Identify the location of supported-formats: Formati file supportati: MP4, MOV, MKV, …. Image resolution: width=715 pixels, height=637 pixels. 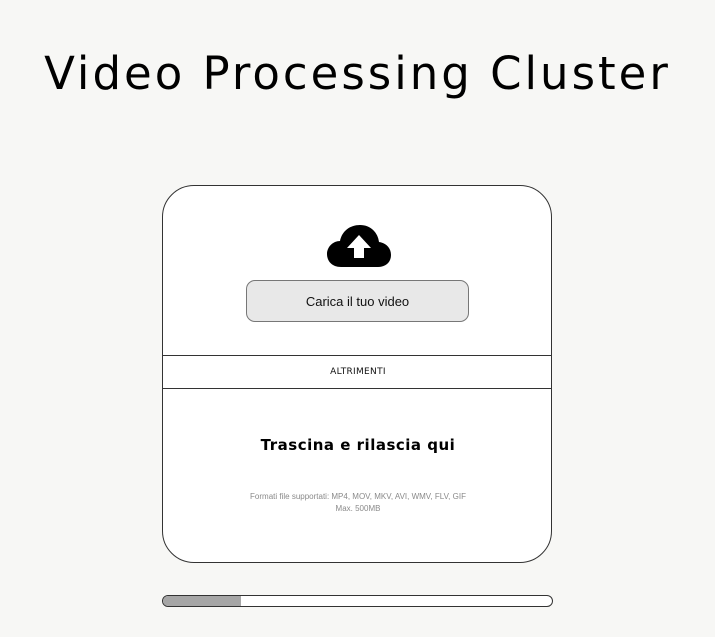
(357, 503).